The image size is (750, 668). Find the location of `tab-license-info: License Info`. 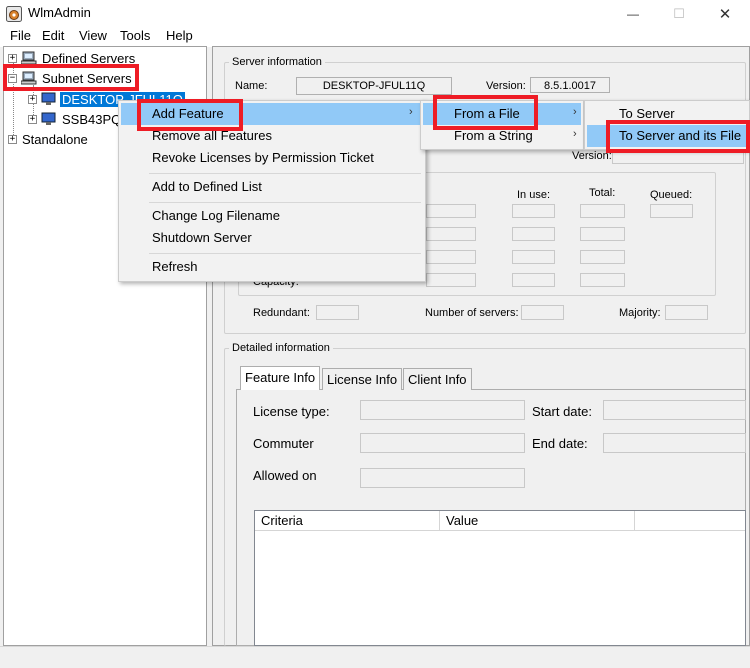

tab-license-info: License Info is located at coordinates (362, 379).